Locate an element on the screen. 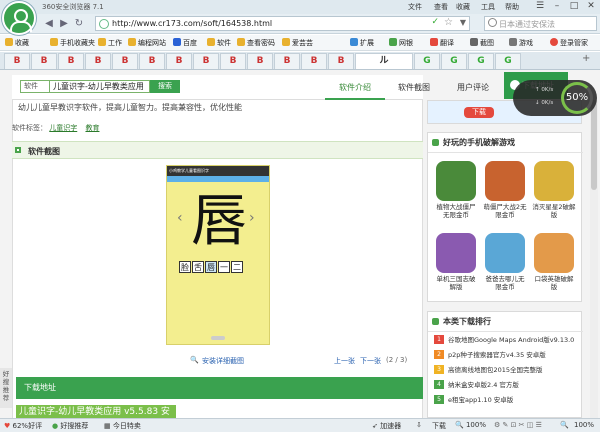 The height and width of the screenshot is (432, 600). app-screenshot: 小鸡教学儿童看图识字 ‹ 唇 › 脸舌唇一二 is located at coordinates (218, 255).